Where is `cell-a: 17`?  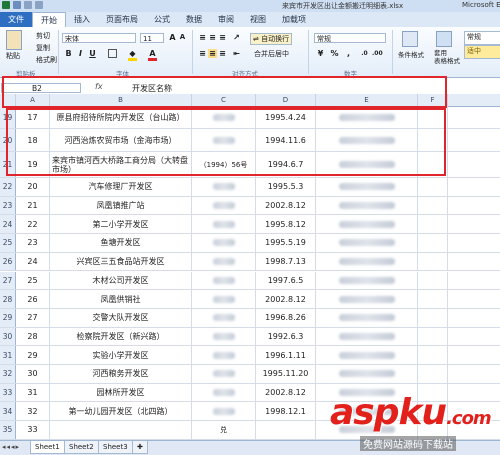 cell-a: 17 is located at coordinates (33, 117).